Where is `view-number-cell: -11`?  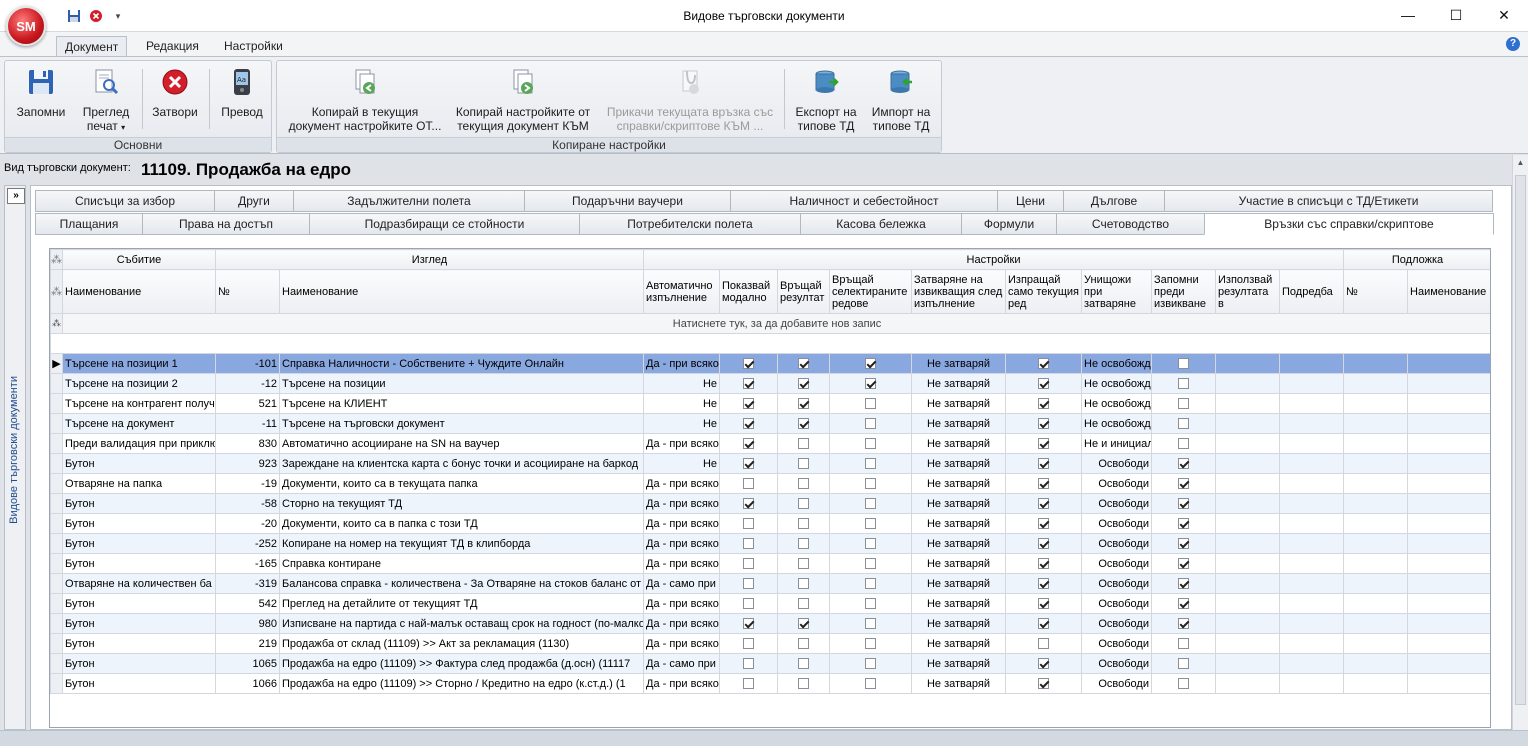 view-number-cell: -11 is located at coordinates (247, 423).